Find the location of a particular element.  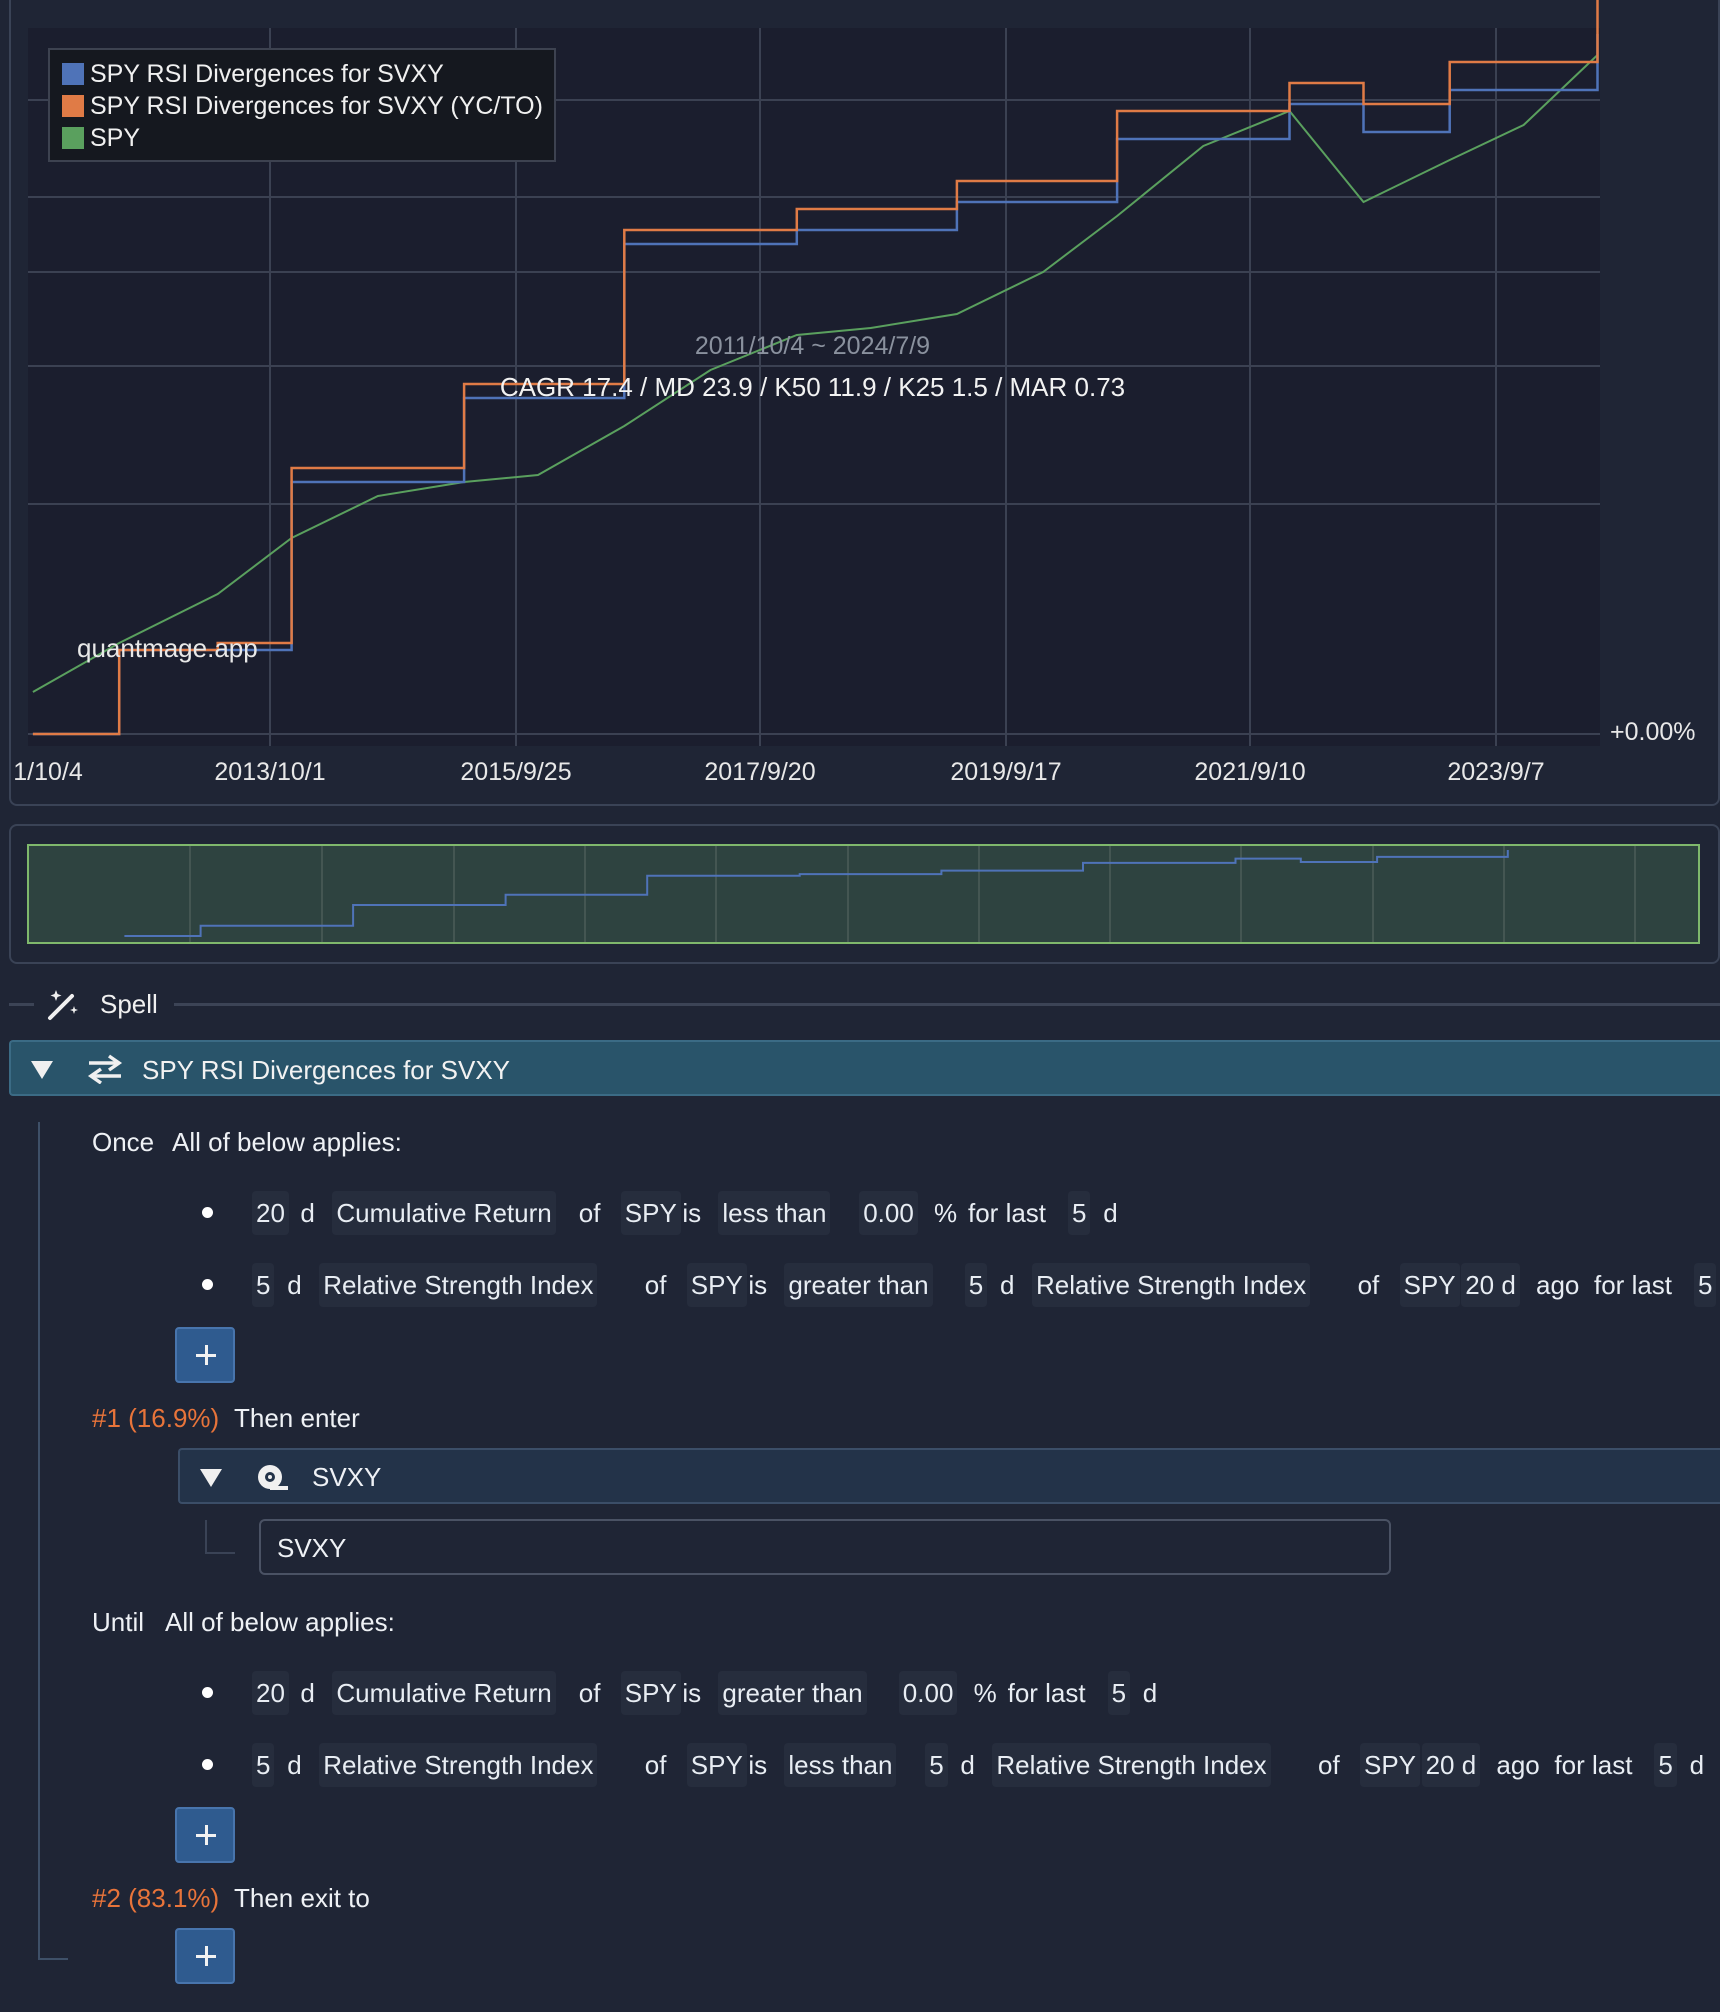

branch-2-action: Then exit to is located at coordinates (302, 1898).